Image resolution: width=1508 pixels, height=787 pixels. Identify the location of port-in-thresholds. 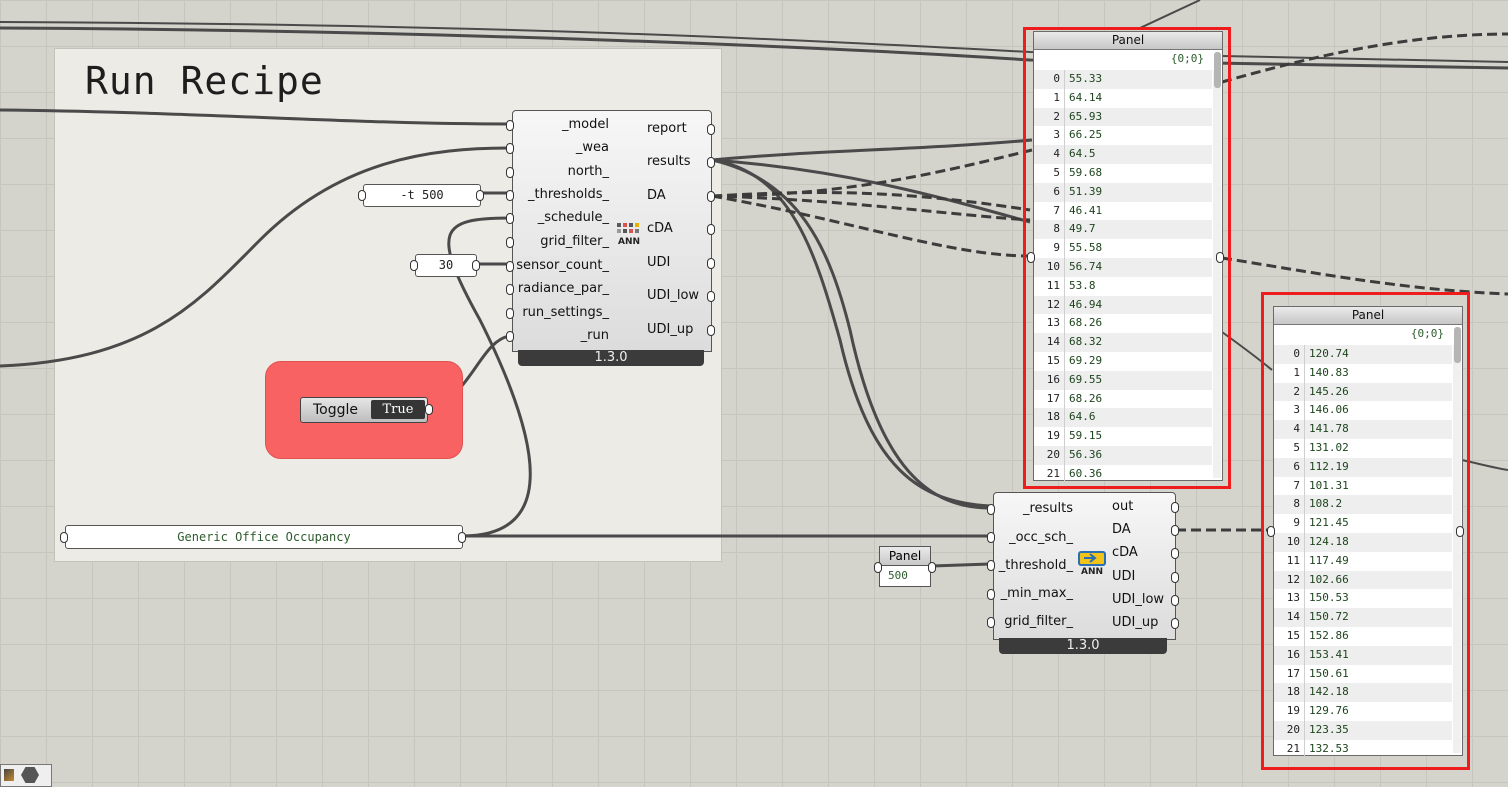
(510, 195).